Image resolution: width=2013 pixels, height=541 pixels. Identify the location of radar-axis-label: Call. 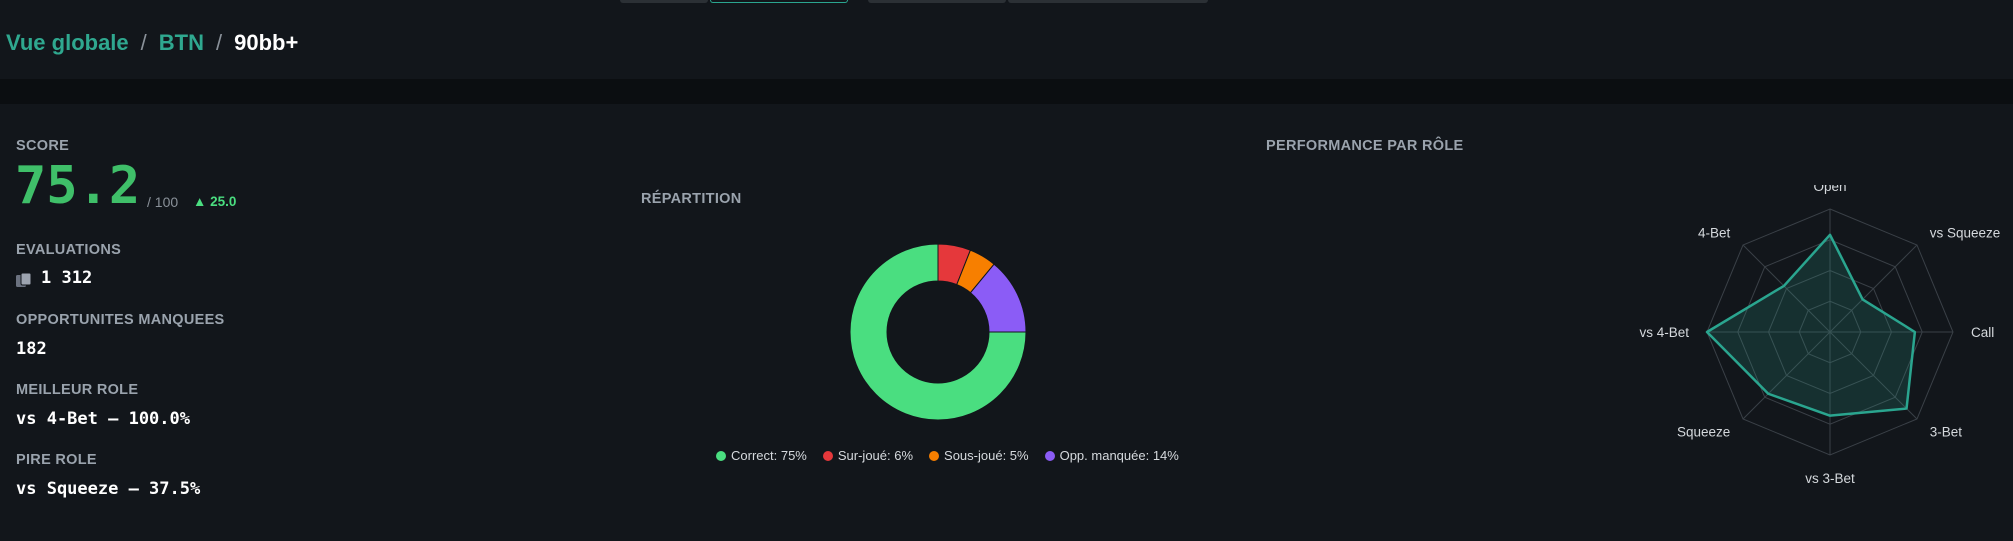
(1982, 332).